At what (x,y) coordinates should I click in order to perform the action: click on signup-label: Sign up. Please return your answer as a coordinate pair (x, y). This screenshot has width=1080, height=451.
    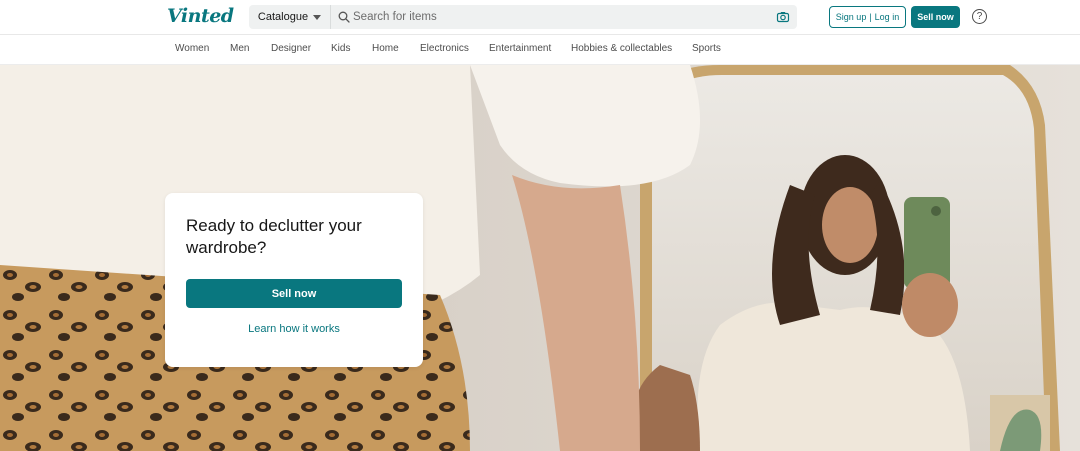
    Looking at the image, I should click on (851, 17).